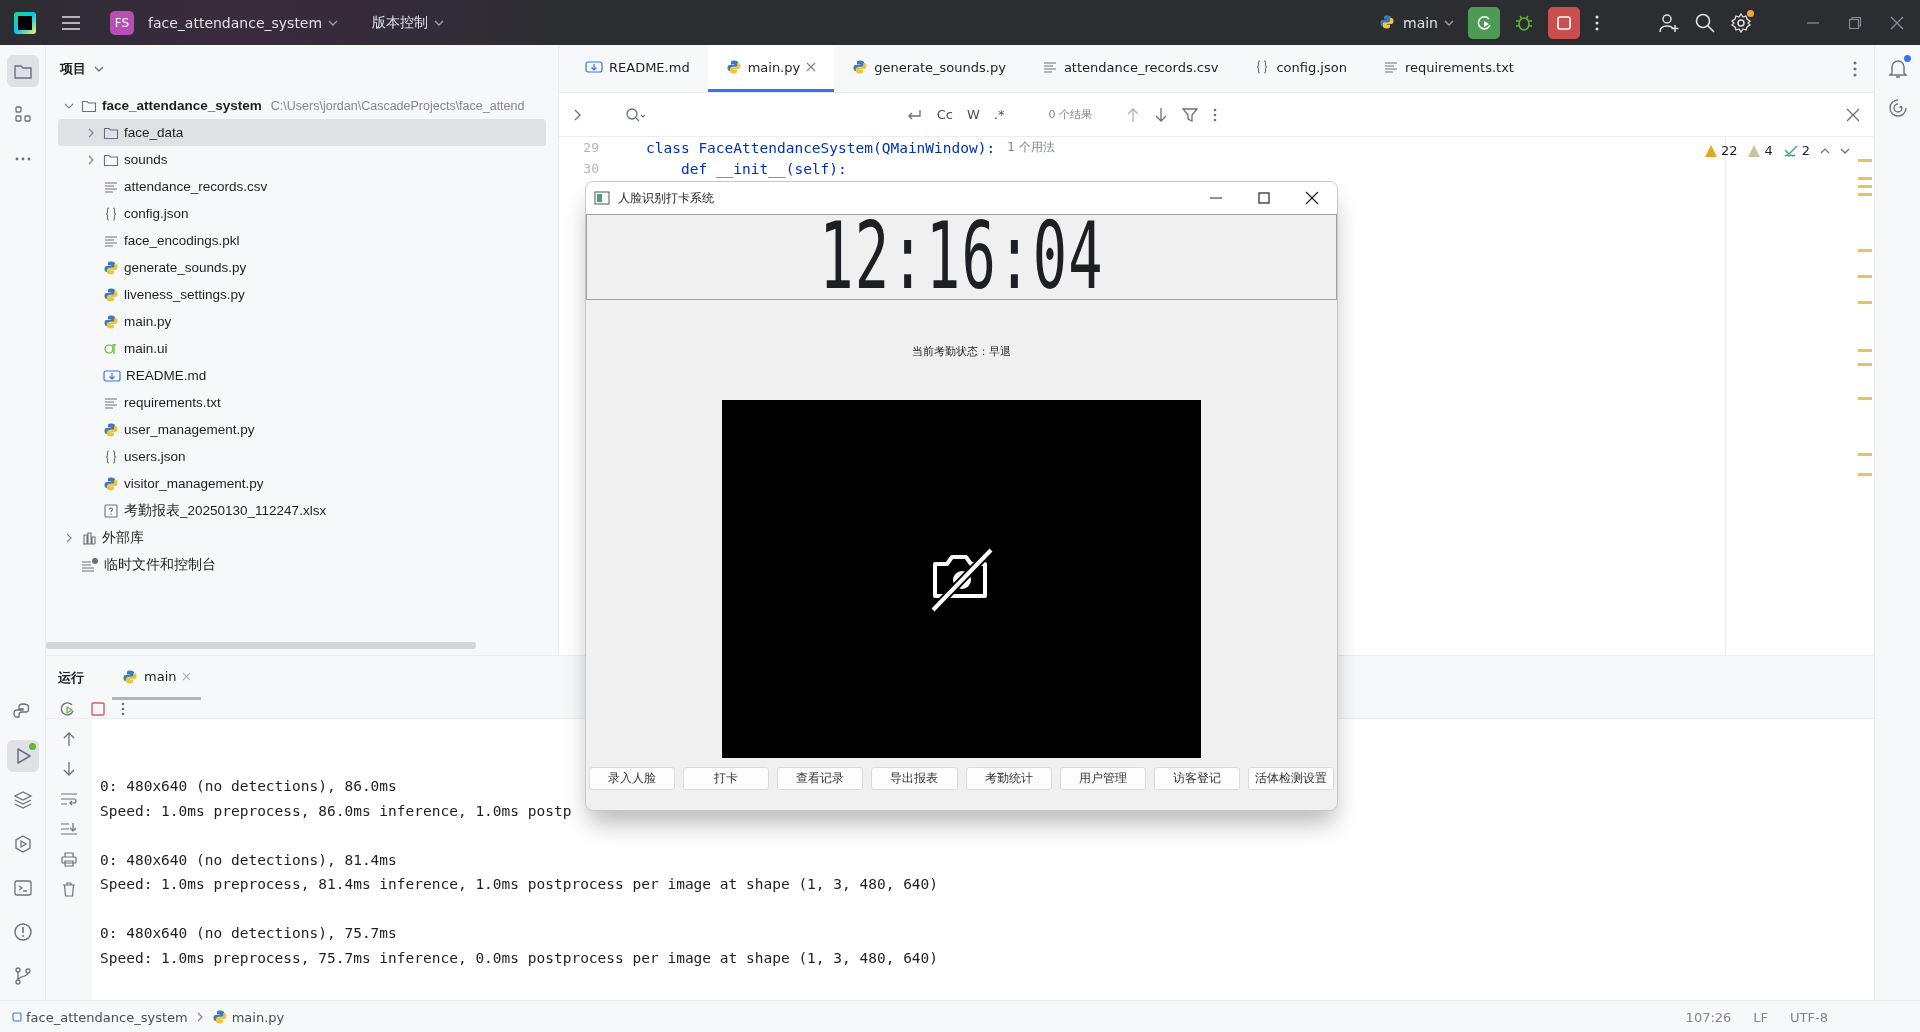  I want to click on search-option: .*, so click(999, 114).